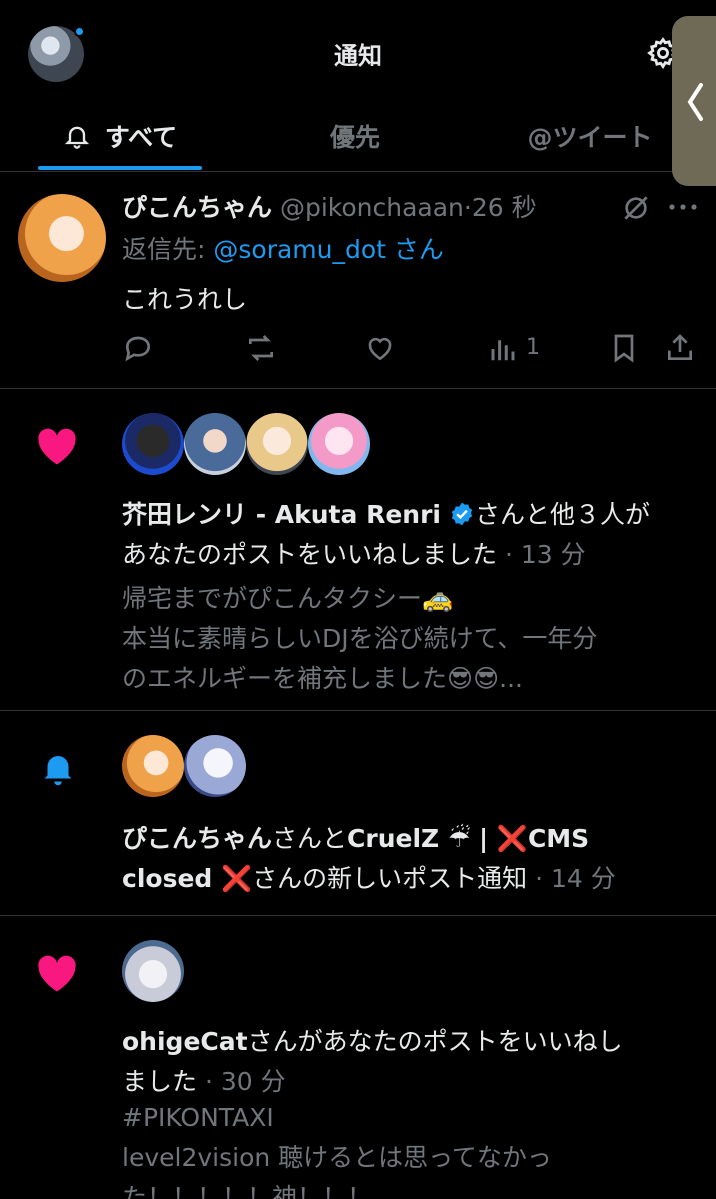 The width and height of the screenshot is (716, 1199). I want to click on tab-all: すべて, so click(120, 136).